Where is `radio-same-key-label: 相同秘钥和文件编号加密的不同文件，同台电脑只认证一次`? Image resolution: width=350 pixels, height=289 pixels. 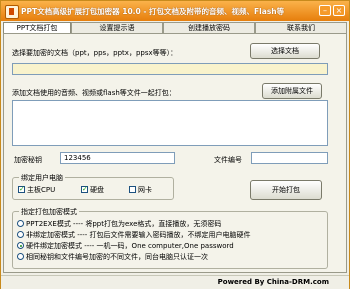
radio-same-key-label: 相同秘钥和文件编号加密的不同文件，同台电脑只认证一次 is located at coordinates (117, 257).